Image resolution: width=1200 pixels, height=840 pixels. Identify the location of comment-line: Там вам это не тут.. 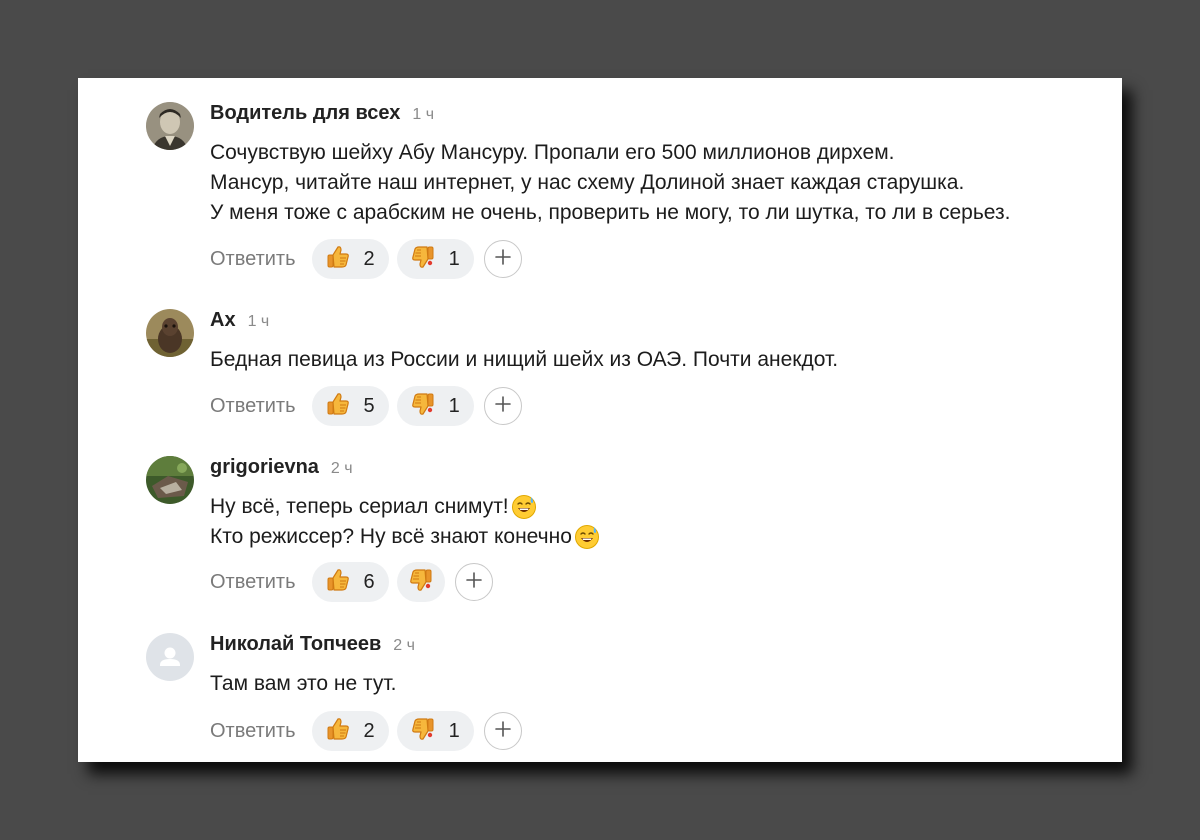
(303, 683).